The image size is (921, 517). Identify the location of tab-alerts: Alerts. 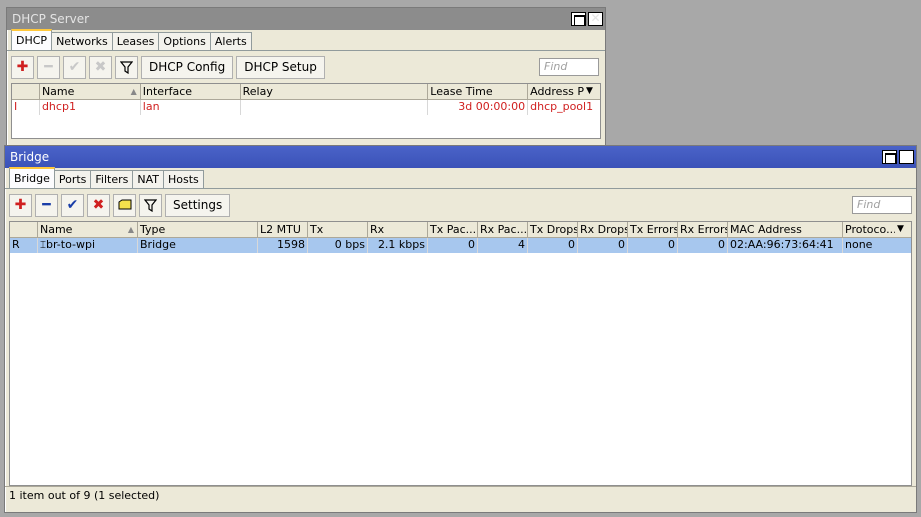
(230, 41).